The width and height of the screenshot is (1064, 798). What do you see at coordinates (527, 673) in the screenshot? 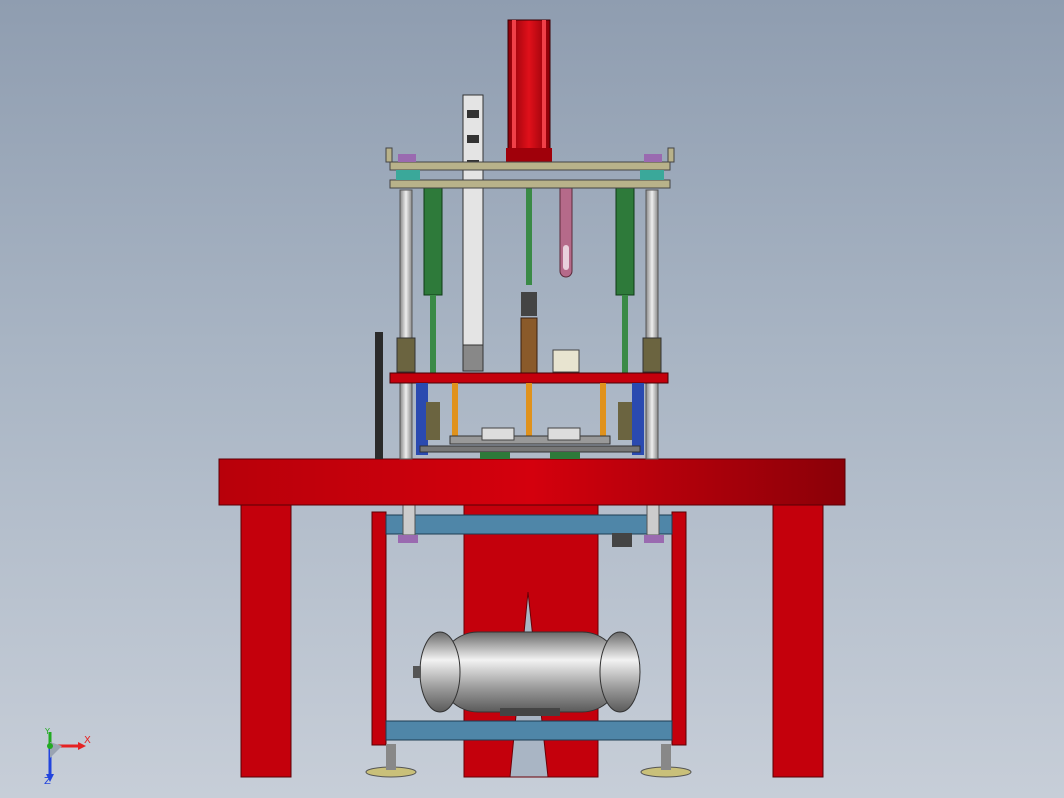
I see `air-tank` at bounding box center [527, 673].